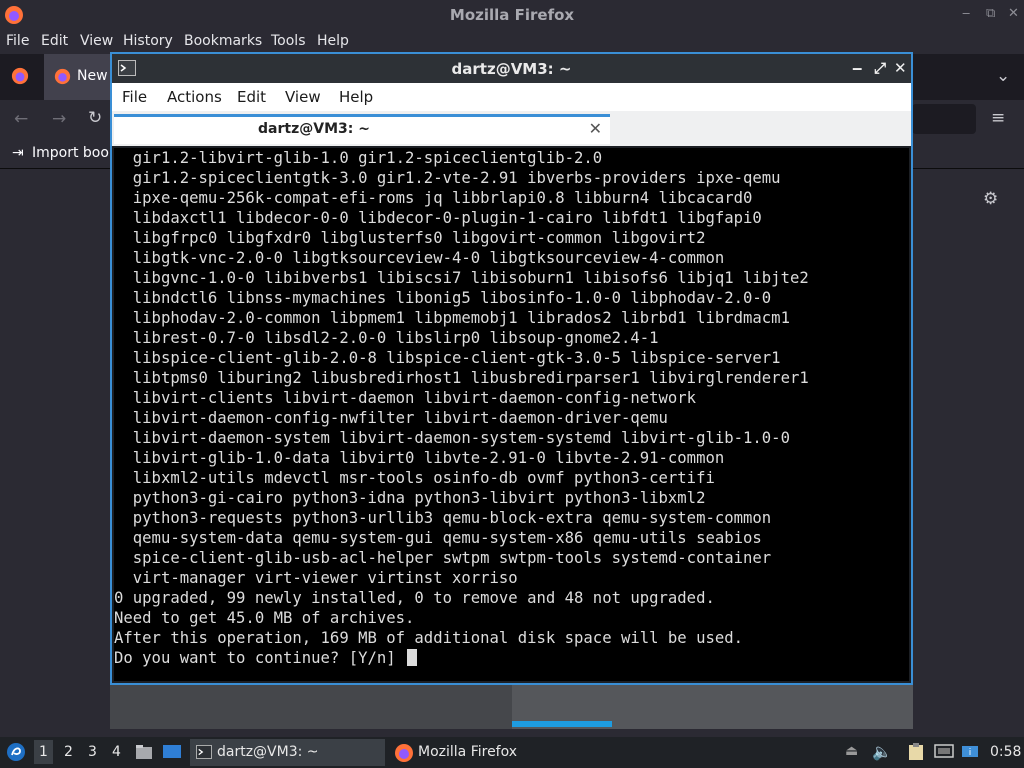 Image resolution: width=1024 pixels, height=768 pixels. Describe the element at coordinates (74, 153) in the screenshot. I see `import-bookmarks-link: Import book` at that location.